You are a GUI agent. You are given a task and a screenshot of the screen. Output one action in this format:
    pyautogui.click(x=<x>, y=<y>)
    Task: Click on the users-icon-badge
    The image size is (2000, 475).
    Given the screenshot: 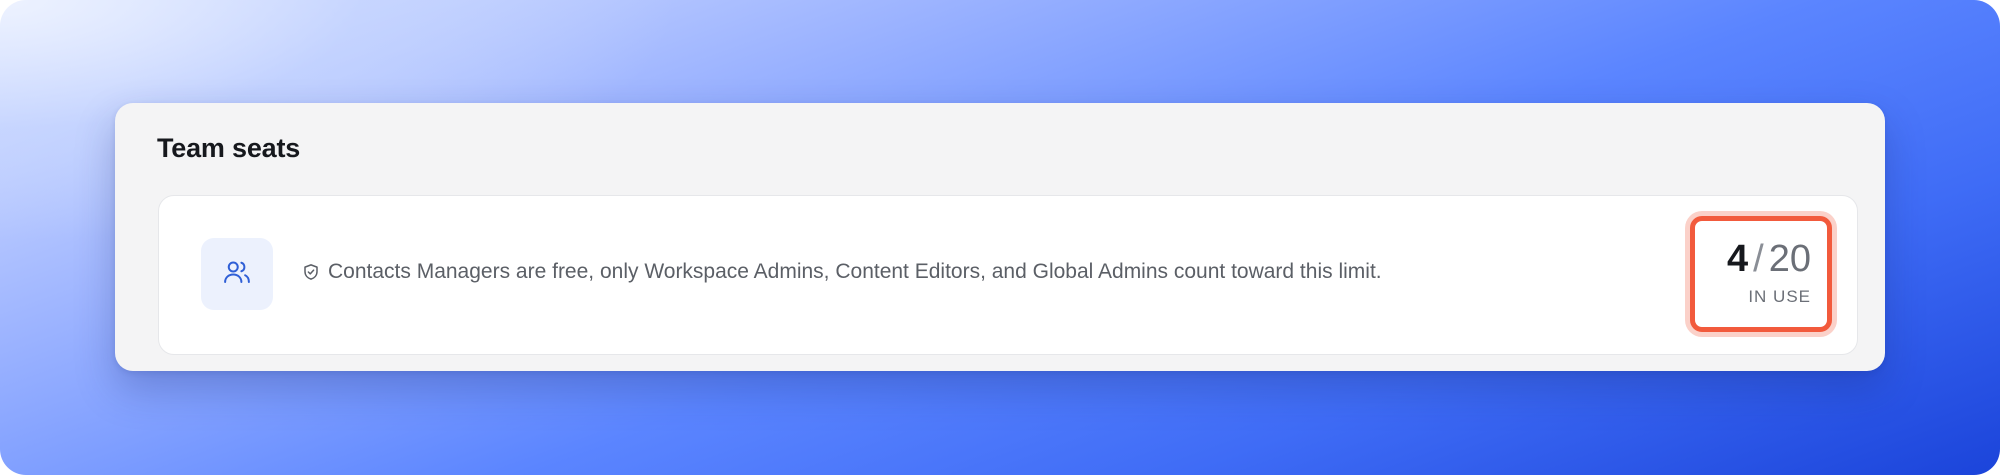 What is the action you would take?
    pyautogui.click(x=237, y=274)
    